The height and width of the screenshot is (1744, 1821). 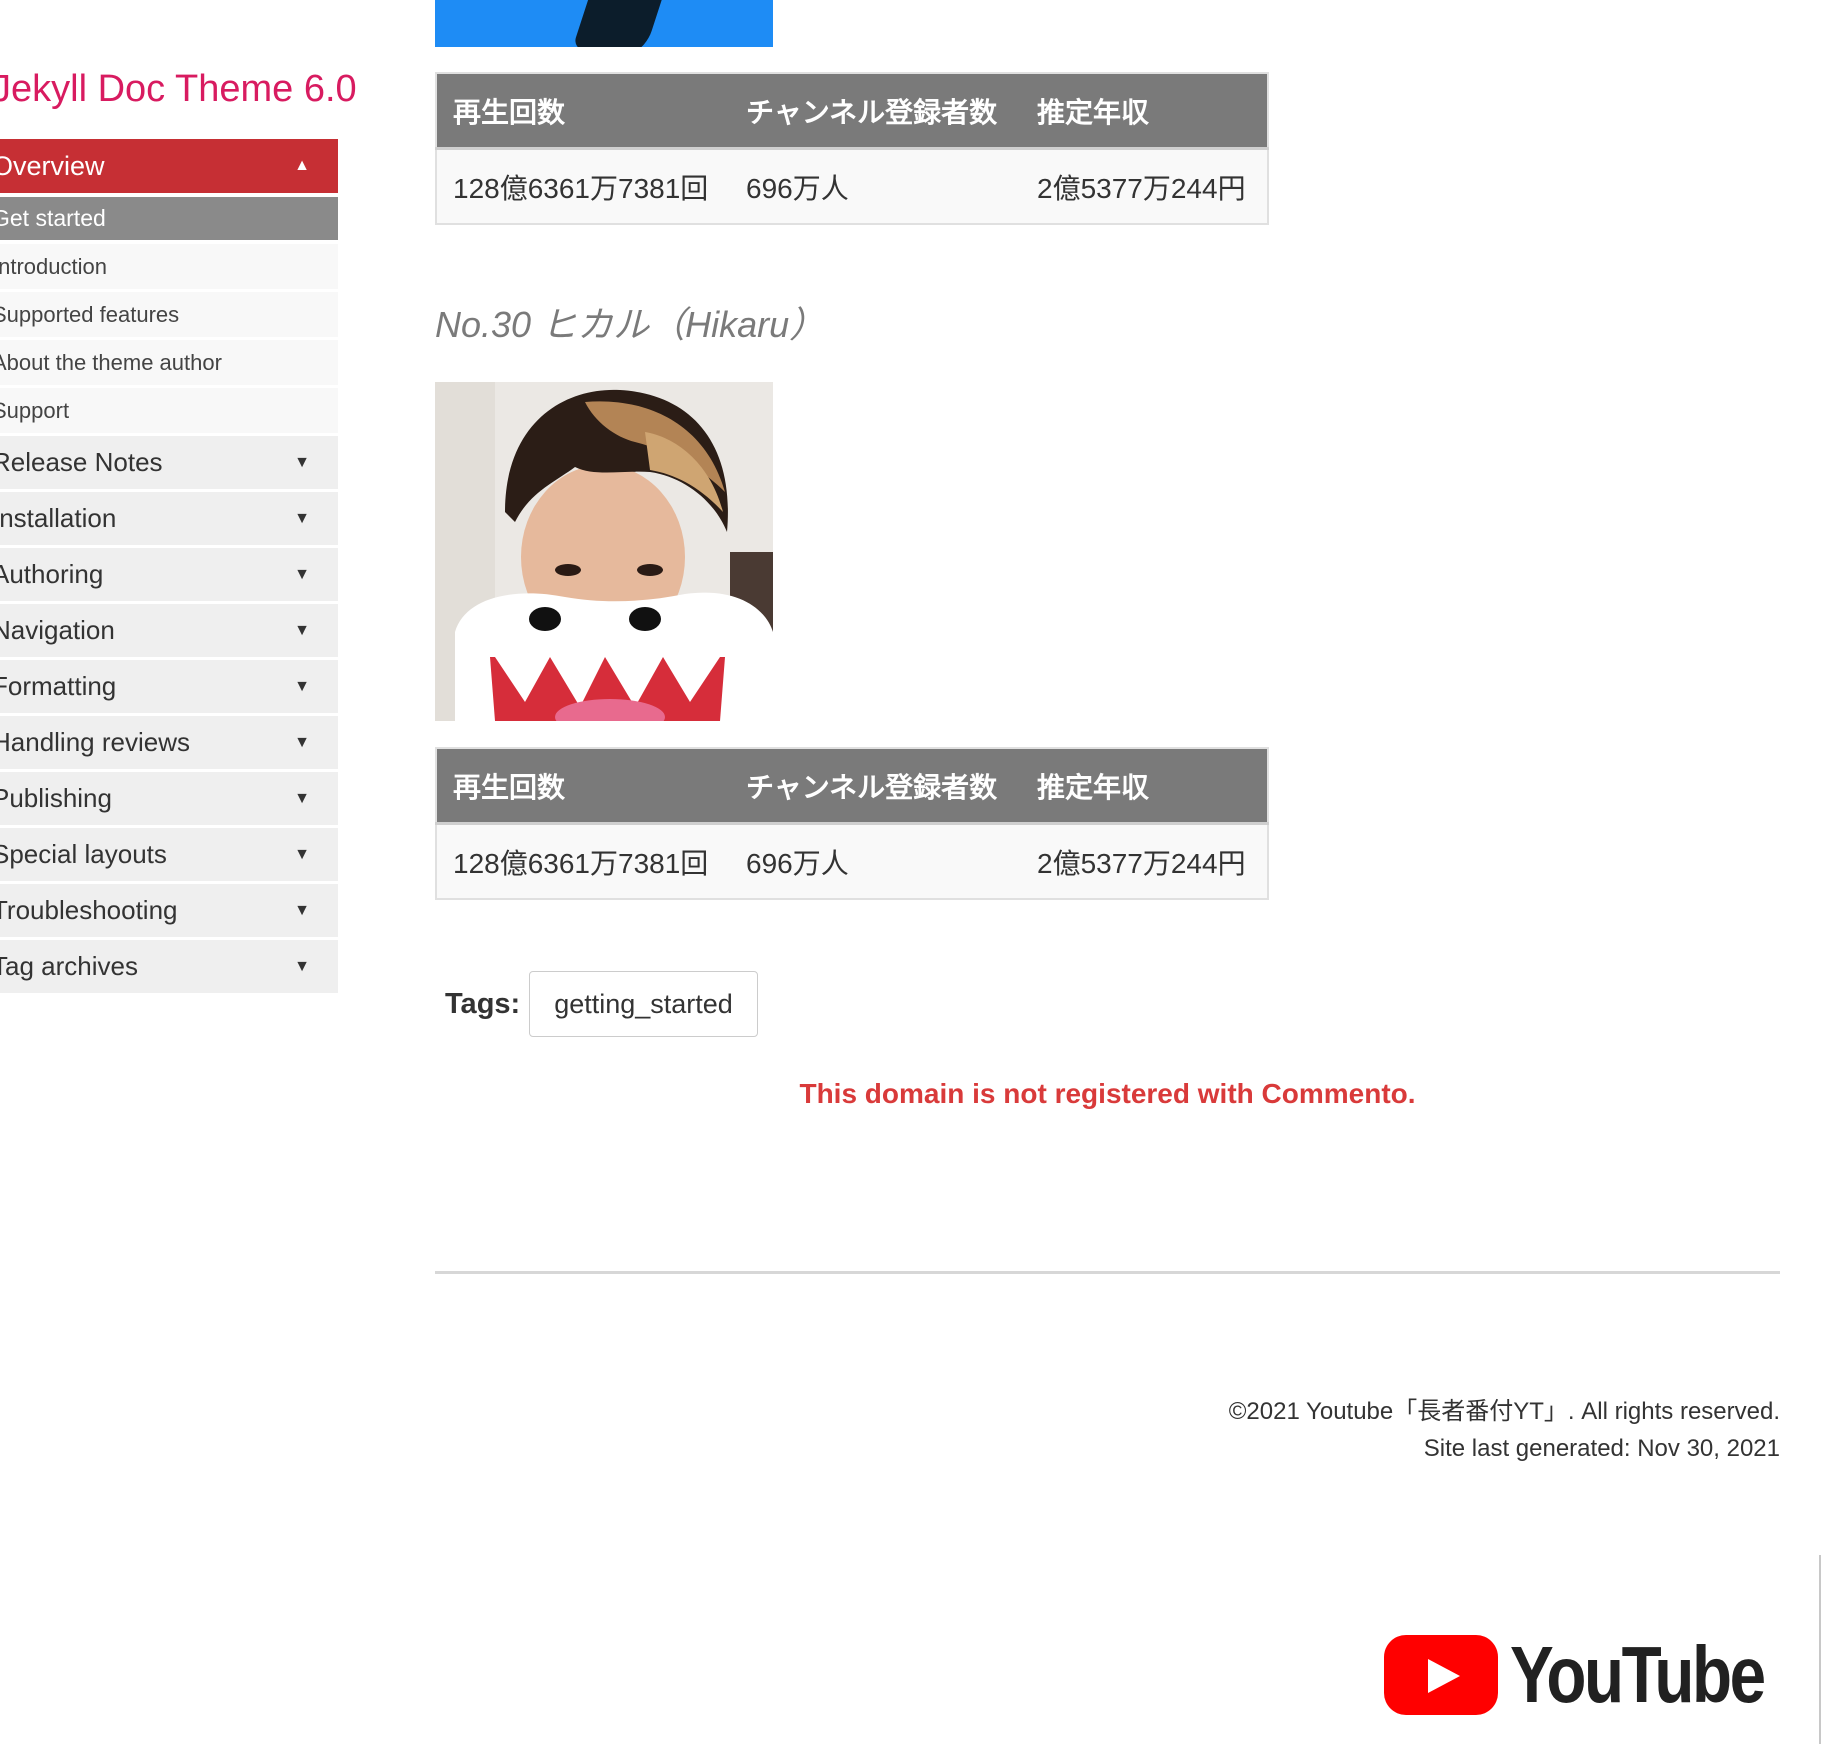 What do you see at coordinates (169, 968) in the screenshot?
I see `nav-section-tag-archives: Tag archives ▼` at bounding box center [169, 968].